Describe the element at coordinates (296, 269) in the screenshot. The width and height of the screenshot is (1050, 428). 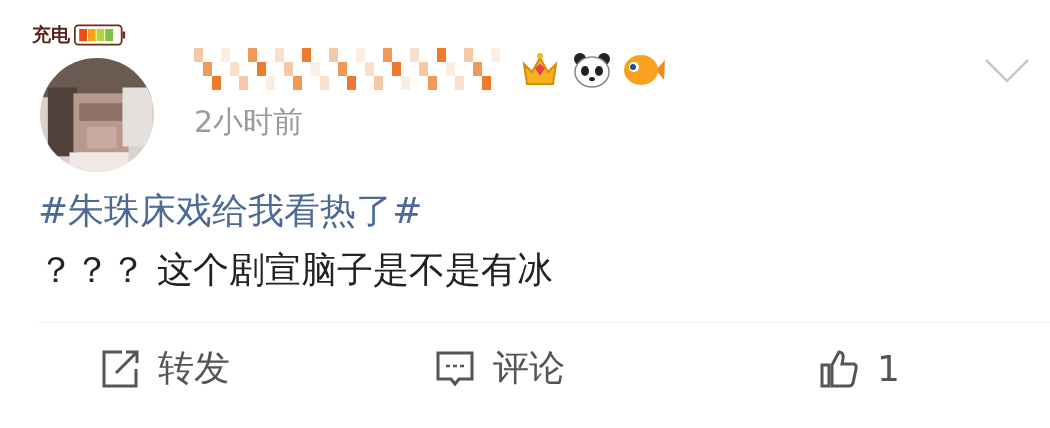
I see `post-text: ？？？ 这个剧宣脑子是不是有冰` at that location.